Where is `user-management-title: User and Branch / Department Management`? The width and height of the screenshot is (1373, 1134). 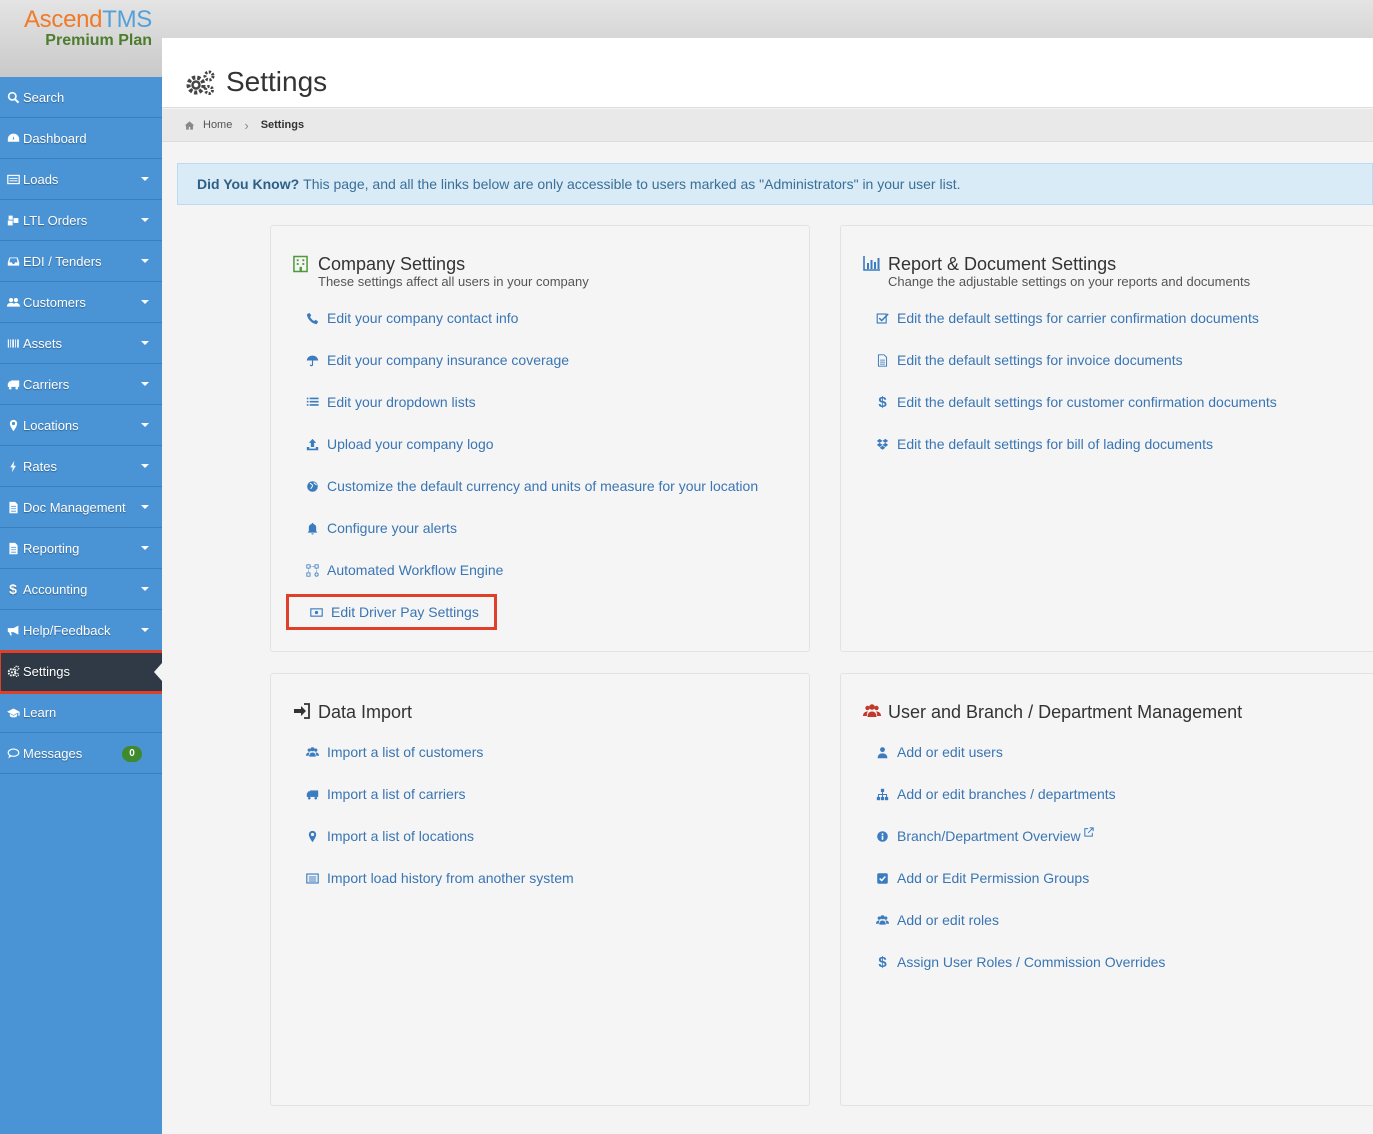
user-management-title: User and Branch / Department Management is located at coordinates (1065, 712).